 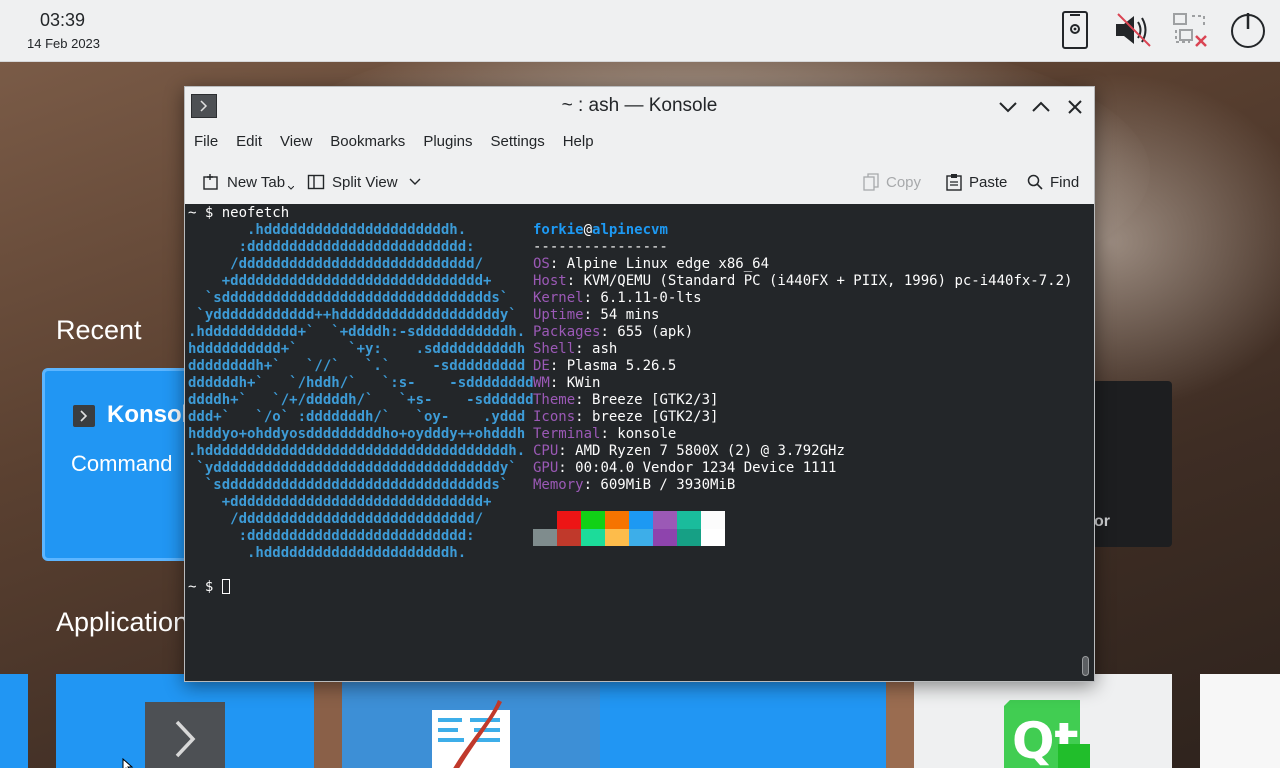 I want to click on info-key: Packages, so click(x=567, y=332).